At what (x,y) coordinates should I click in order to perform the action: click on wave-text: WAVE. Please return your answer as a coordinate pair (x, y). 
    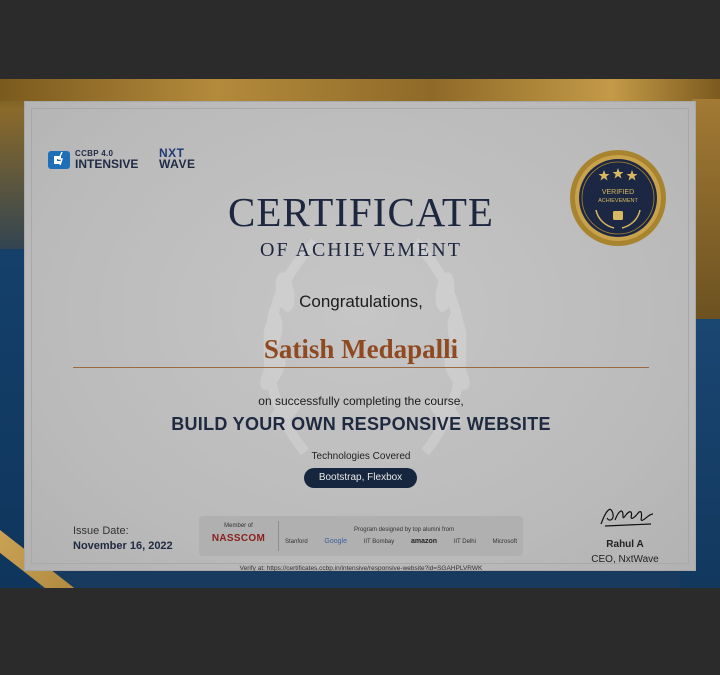
    Looking at the image, I should click on (177, 164).